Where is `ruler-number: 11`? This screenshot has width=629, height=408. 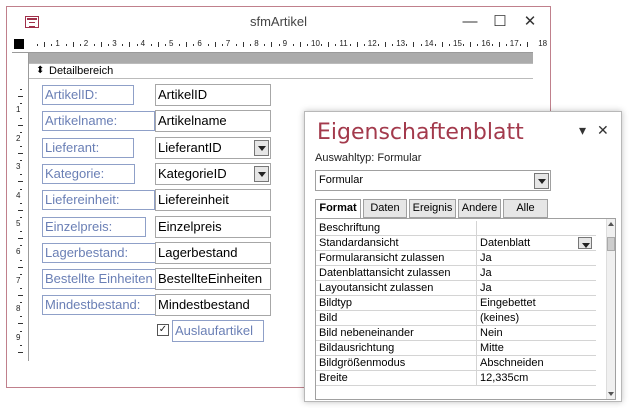
ruler-number: 11 is located at coordinates (343, 43).